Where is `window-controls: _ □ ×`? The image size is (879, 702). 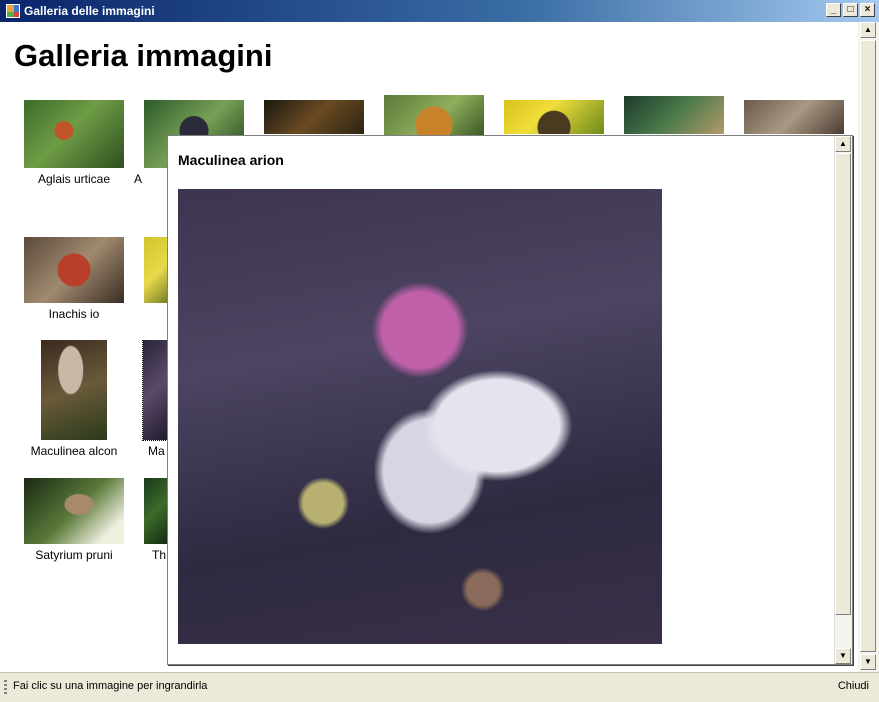 window-controls: _ □ × is located at coordinates (850, 10).